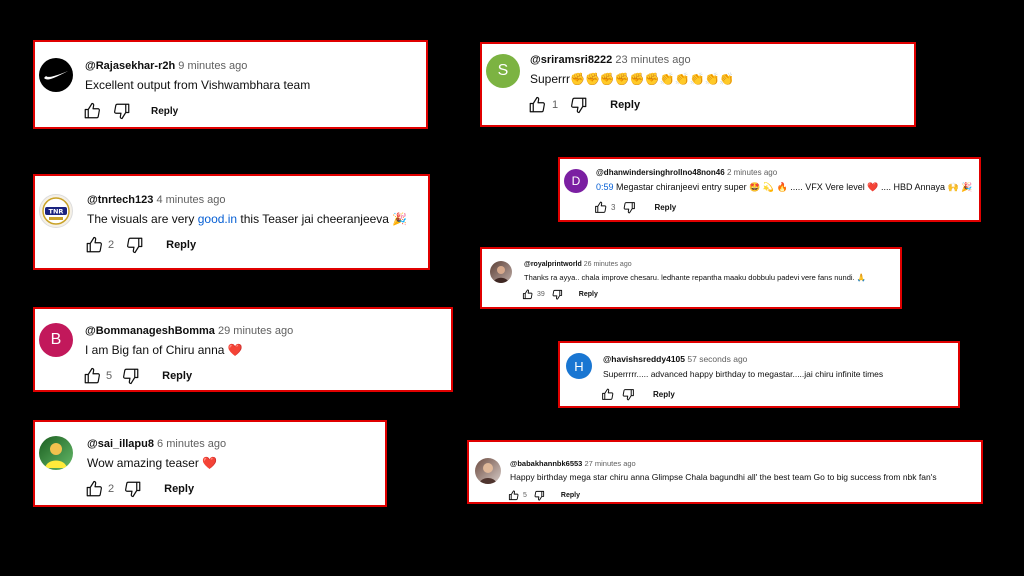 This screenshot has height=576, width=1024. I want to click on comment-actions: 3 Reply, so click(635, 207).